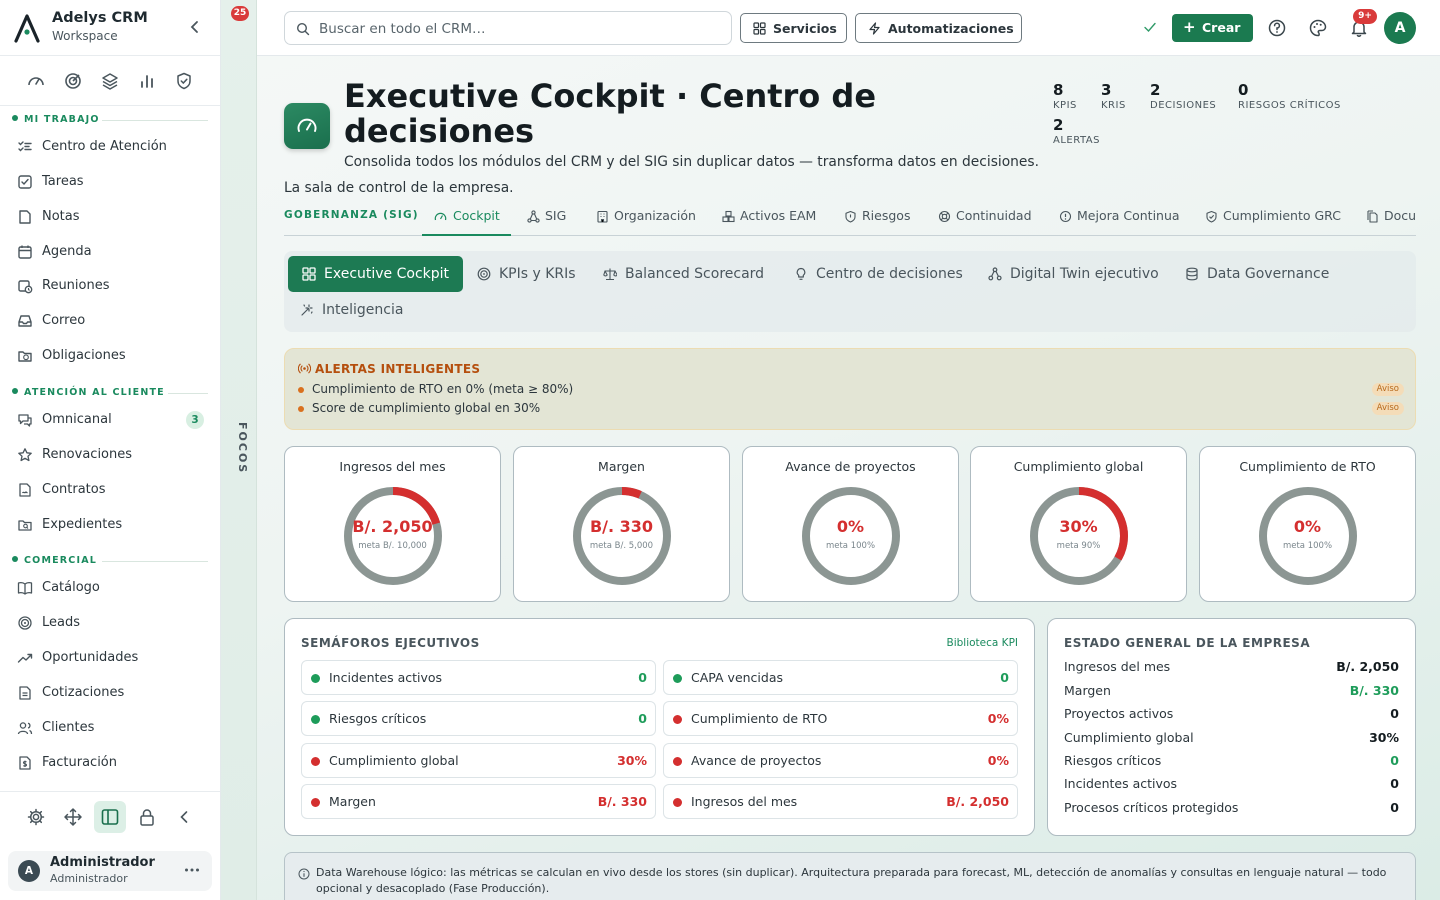 Image resolution: width=1440 pixels, height=900 pixels. I want to click on traffic-light-row: CAPA vencidas 0, so click(840, 677).